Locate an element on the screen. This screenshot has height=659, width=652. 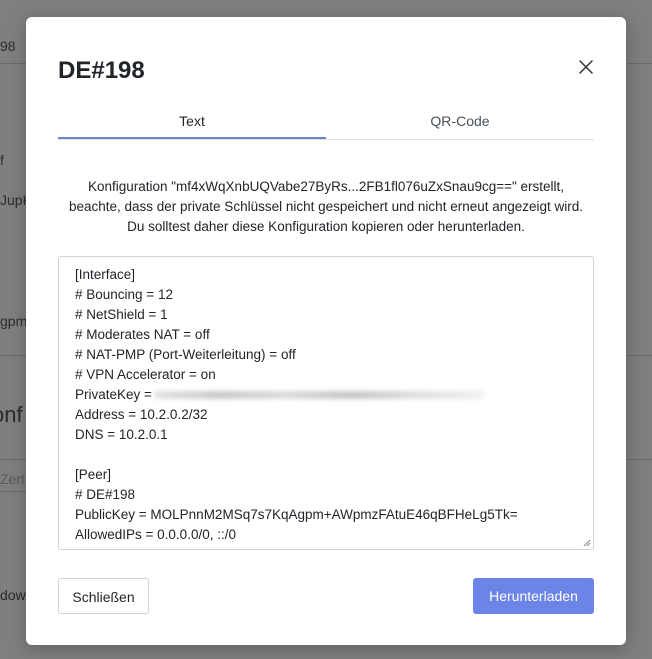
bg-text-fragment: 98 is located at coordinates (8, 46).